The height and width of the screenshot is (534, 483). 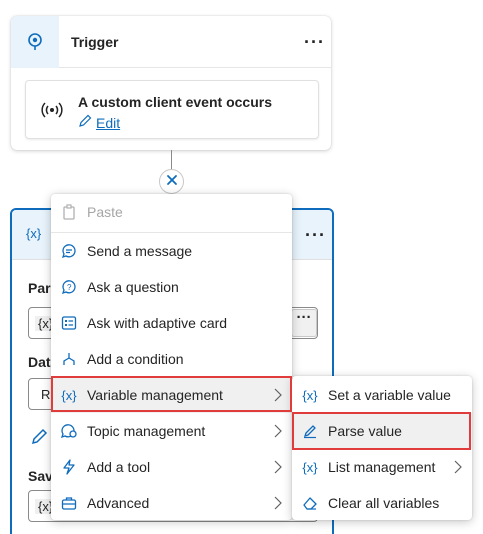 I want to click on menu-item-label: Ask a question, so click(x=133, y=287).